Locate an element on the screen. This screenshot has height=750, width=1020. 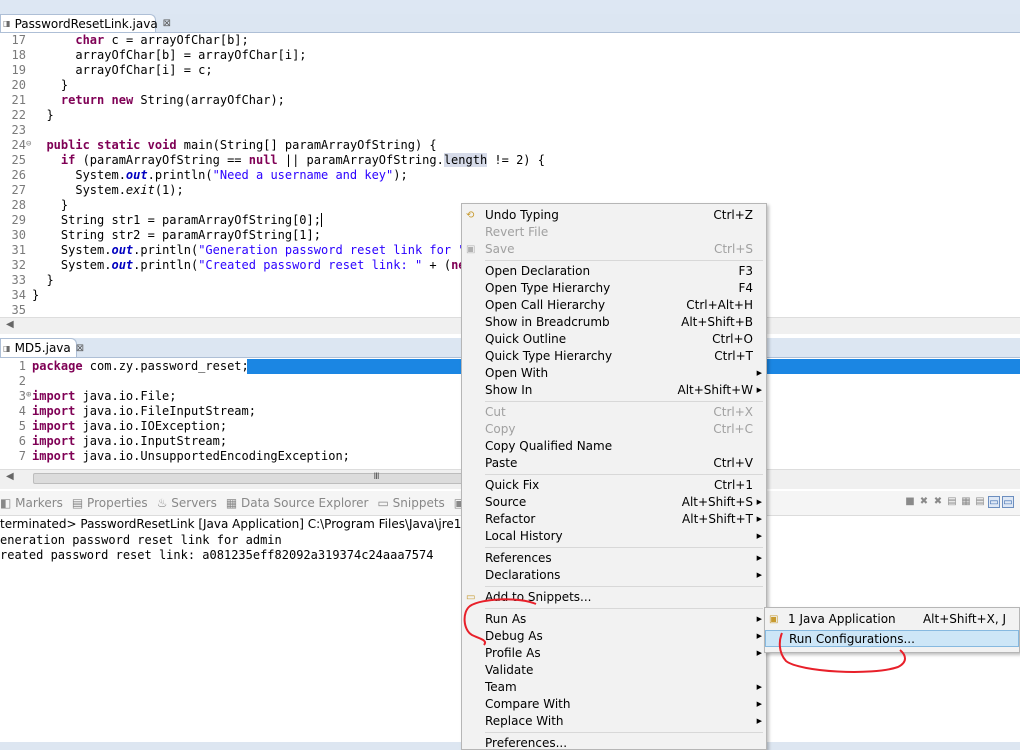
tab-password-reset-link: ◨ PasswordResetLink.java ⊠ is located at coordinates (85, 23).